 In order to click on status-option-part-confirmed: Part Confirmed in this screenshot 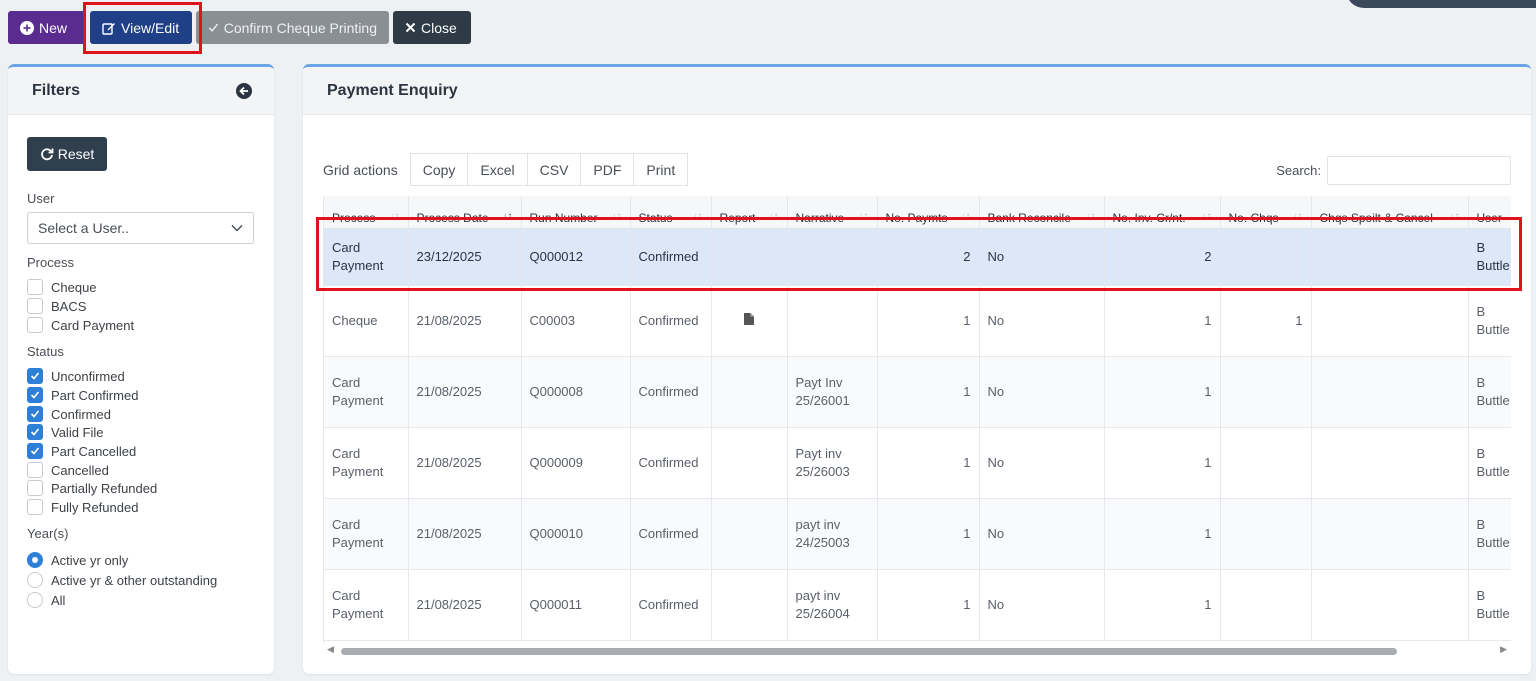, I will do `click(82, 395)`.